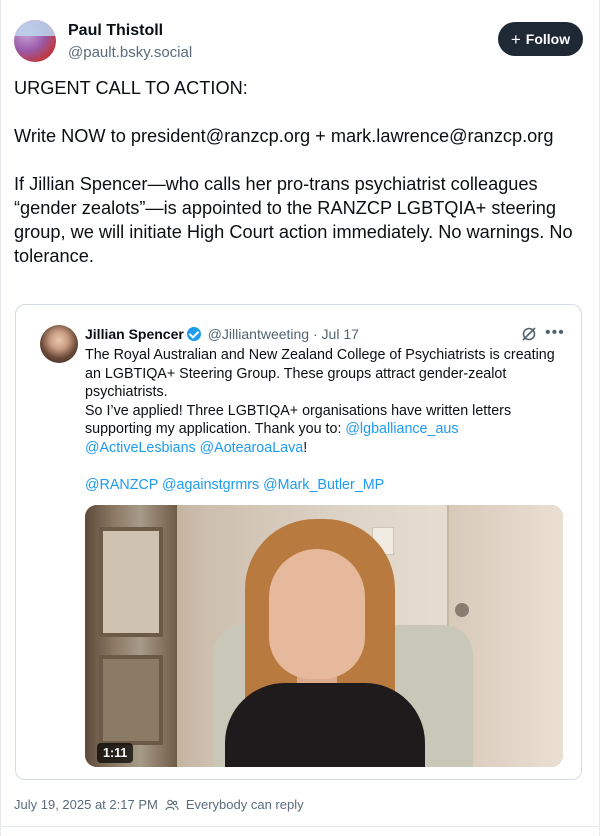  Describe the element at coordinates (134, 334) in the screenshot. I see `quoted-author-name: Jillian Spencer` at that location.